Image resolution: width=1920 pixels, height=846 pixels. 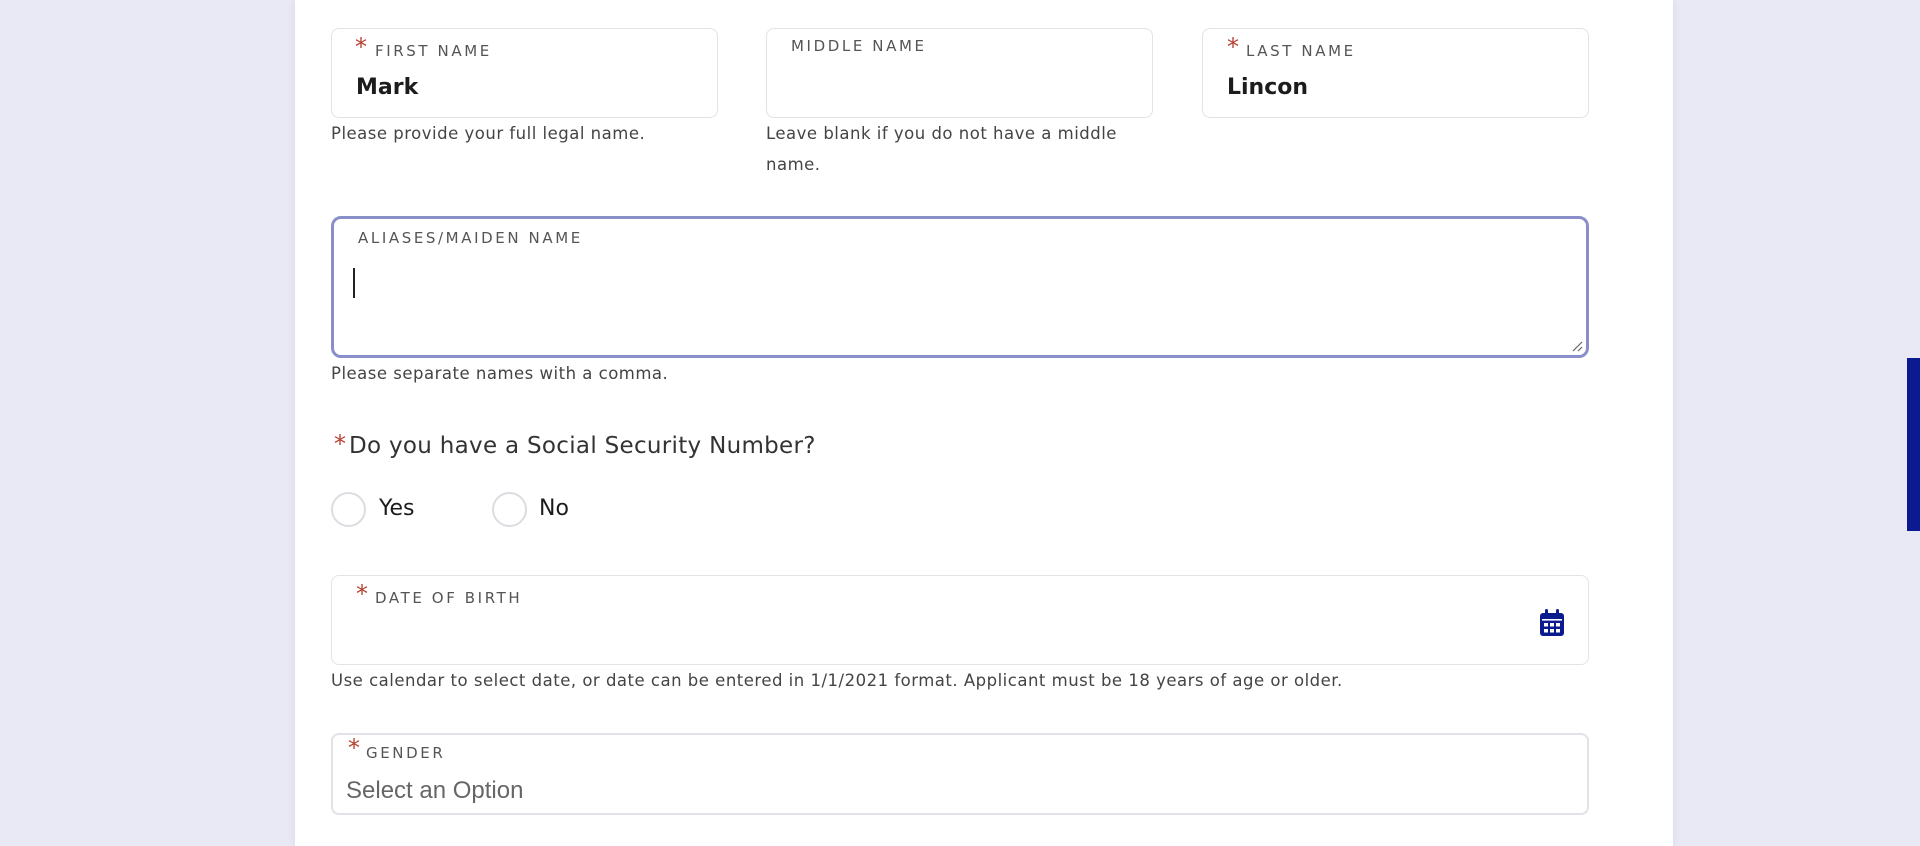 I want to click on date-of-birth-label: DATE OF BIRTH, so click(x=449, y=598).